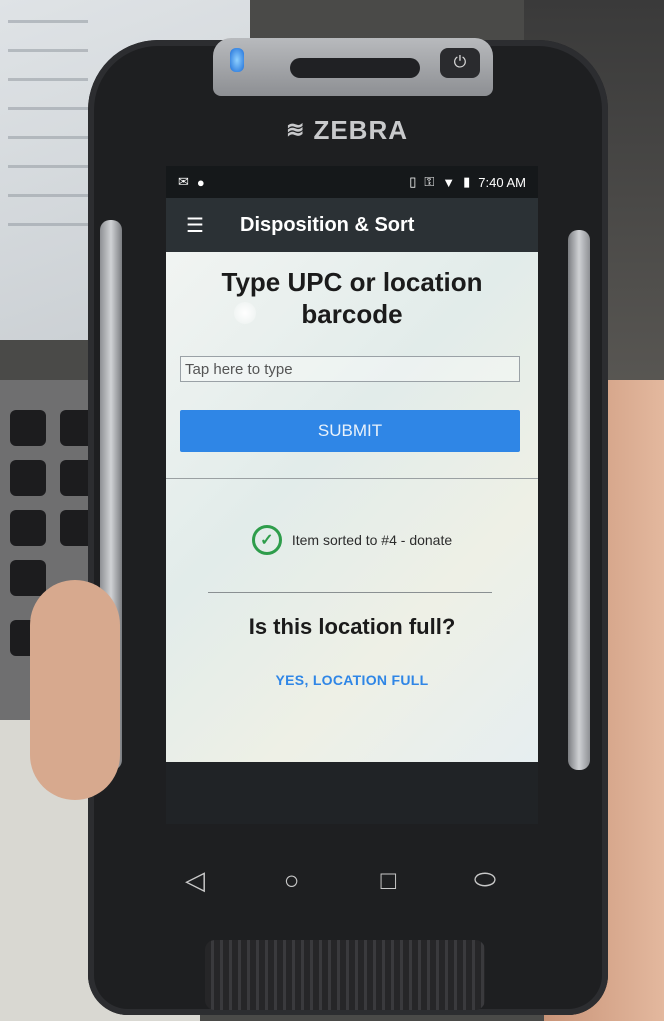  Describe the element at coordinates (266, 540) in the screenshot. I see `check-circle-icon: ✓` at that location.